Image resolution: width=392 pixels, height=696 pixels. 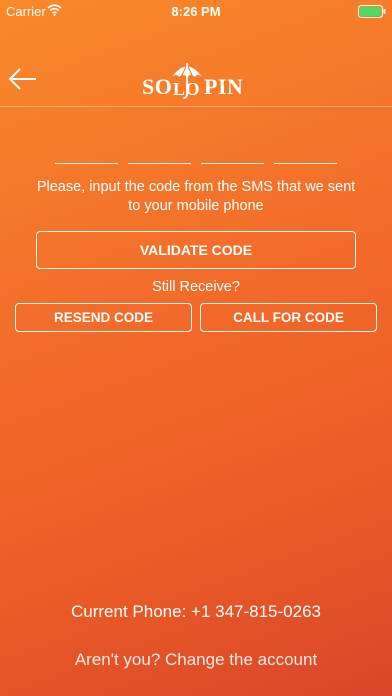 I want to click on call-for-code-button: CALL FOR CODE, so click(x=288, y=317).